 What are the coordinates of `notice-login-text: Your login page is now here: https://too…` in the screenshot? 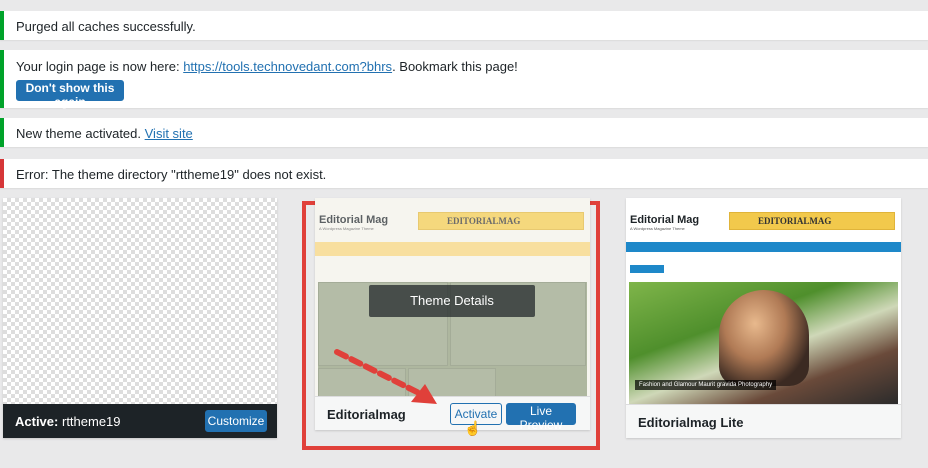 It's located at (267, 66).